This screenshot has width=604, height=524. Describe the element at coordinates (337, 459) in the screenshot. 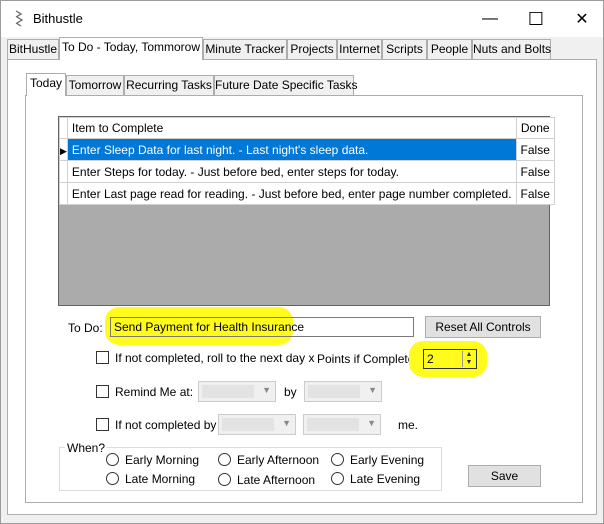

I see `radio-early-evening` at that location.